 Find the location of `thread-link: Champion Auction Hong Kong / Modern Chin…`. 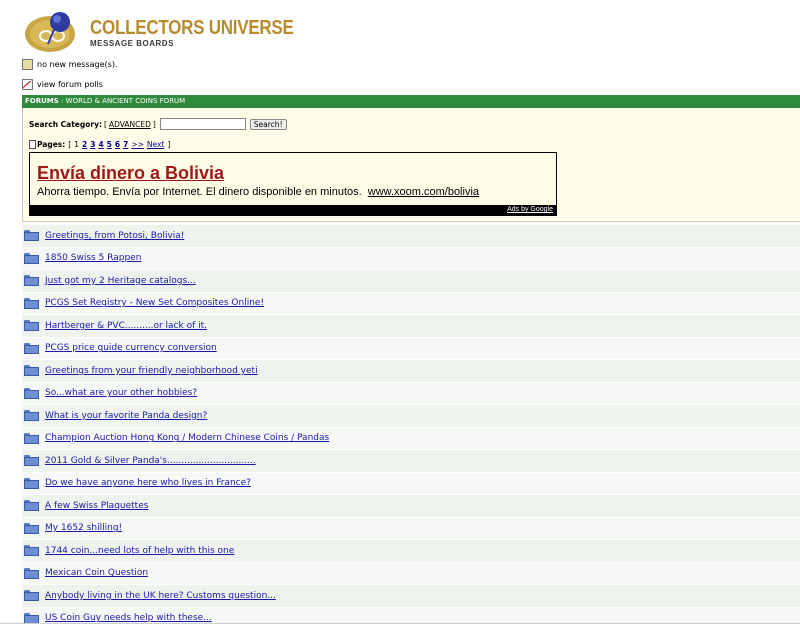

thread-link: Champion Auction Hong Kong / Modern Chin… is located at coordinates (187, 438).